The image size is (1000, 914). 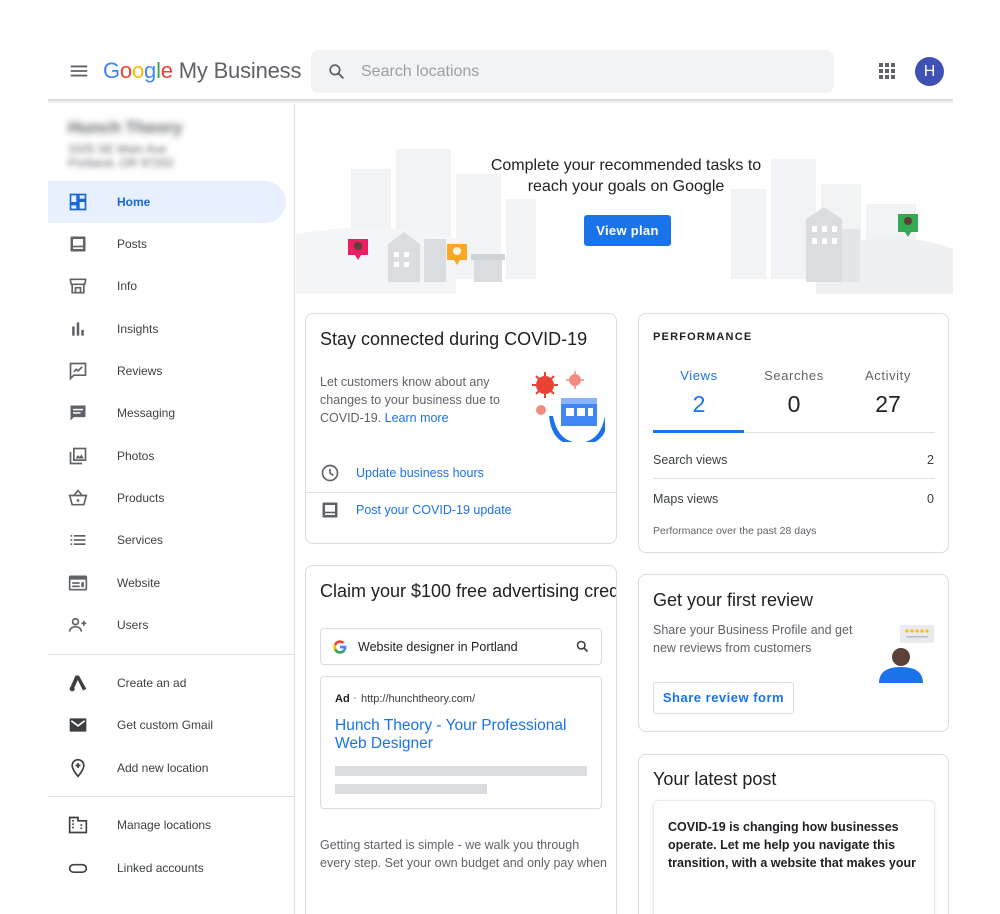 What do you see at coordinates (78, 768) in the screenshot?
I see `add-location-icon` at bounding box center [78, 768].